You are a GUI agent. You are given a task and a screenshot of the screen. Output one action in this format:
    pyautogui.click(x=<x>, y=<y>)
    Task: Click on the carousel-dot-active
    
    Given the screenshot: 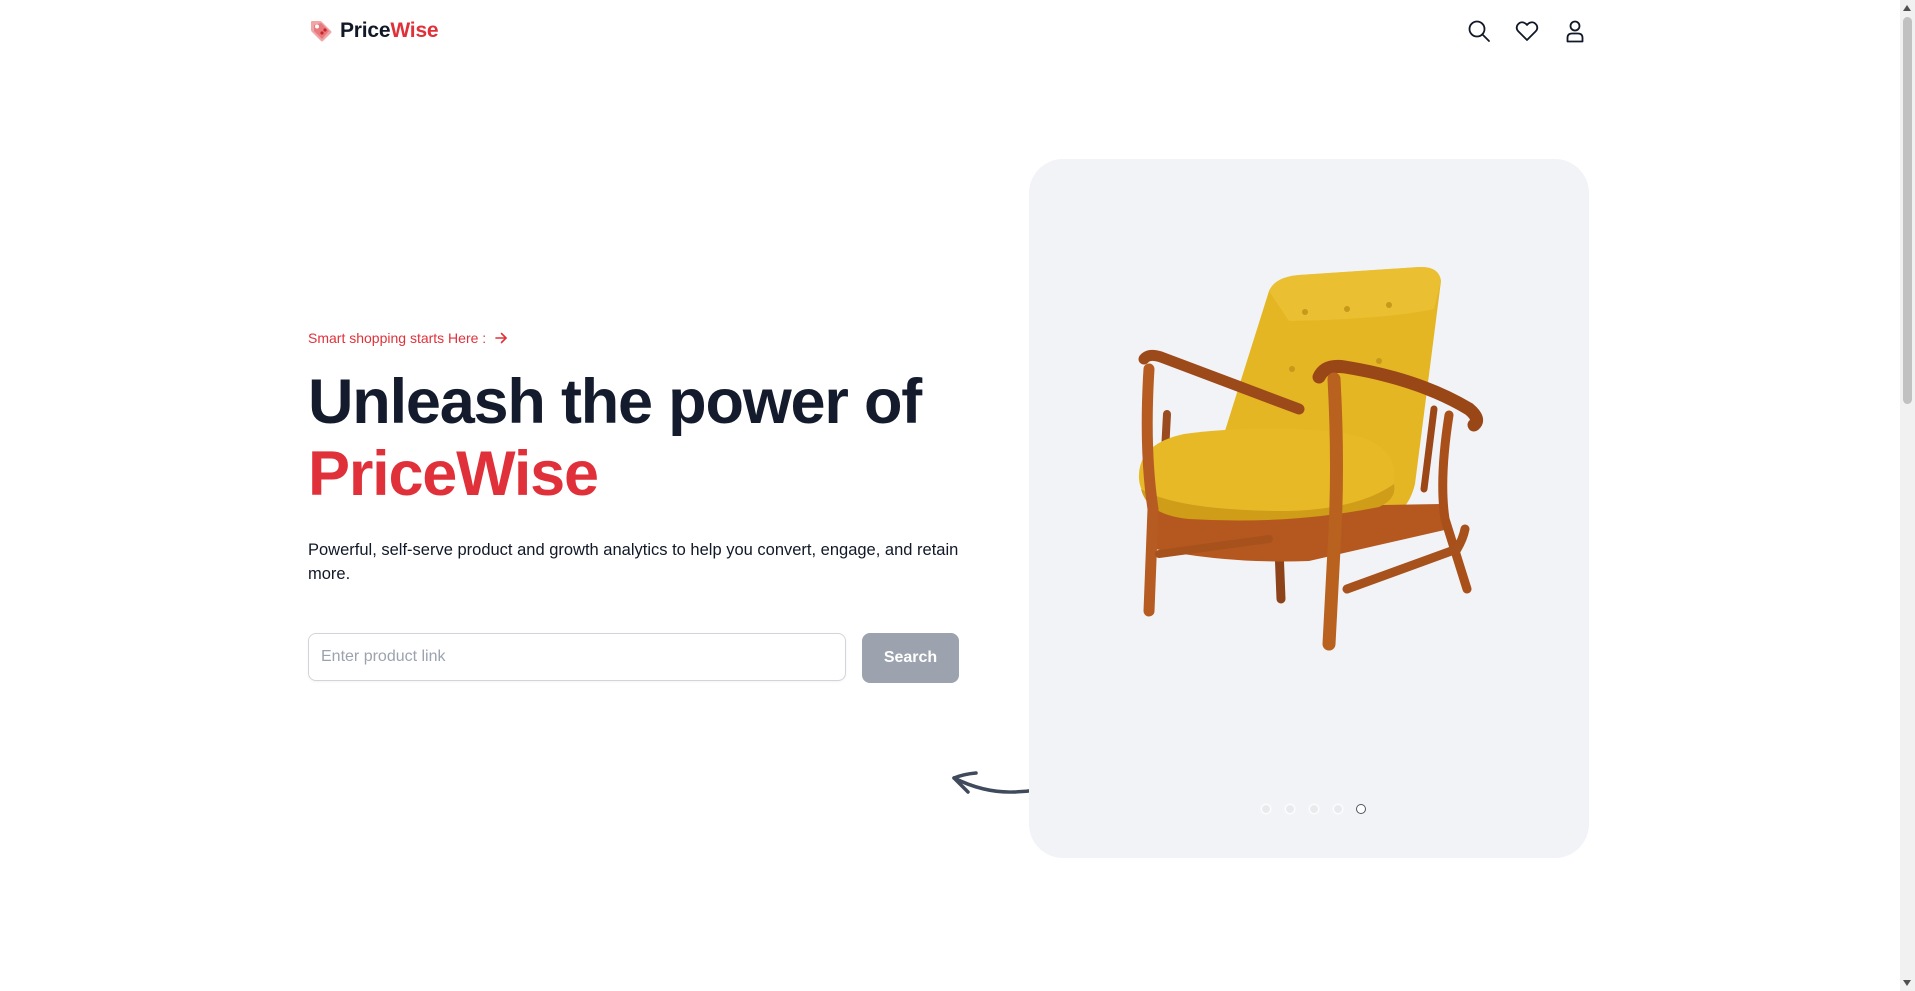 What is the action you would take?
    pyautogui.click(x=1361, y=809)
    